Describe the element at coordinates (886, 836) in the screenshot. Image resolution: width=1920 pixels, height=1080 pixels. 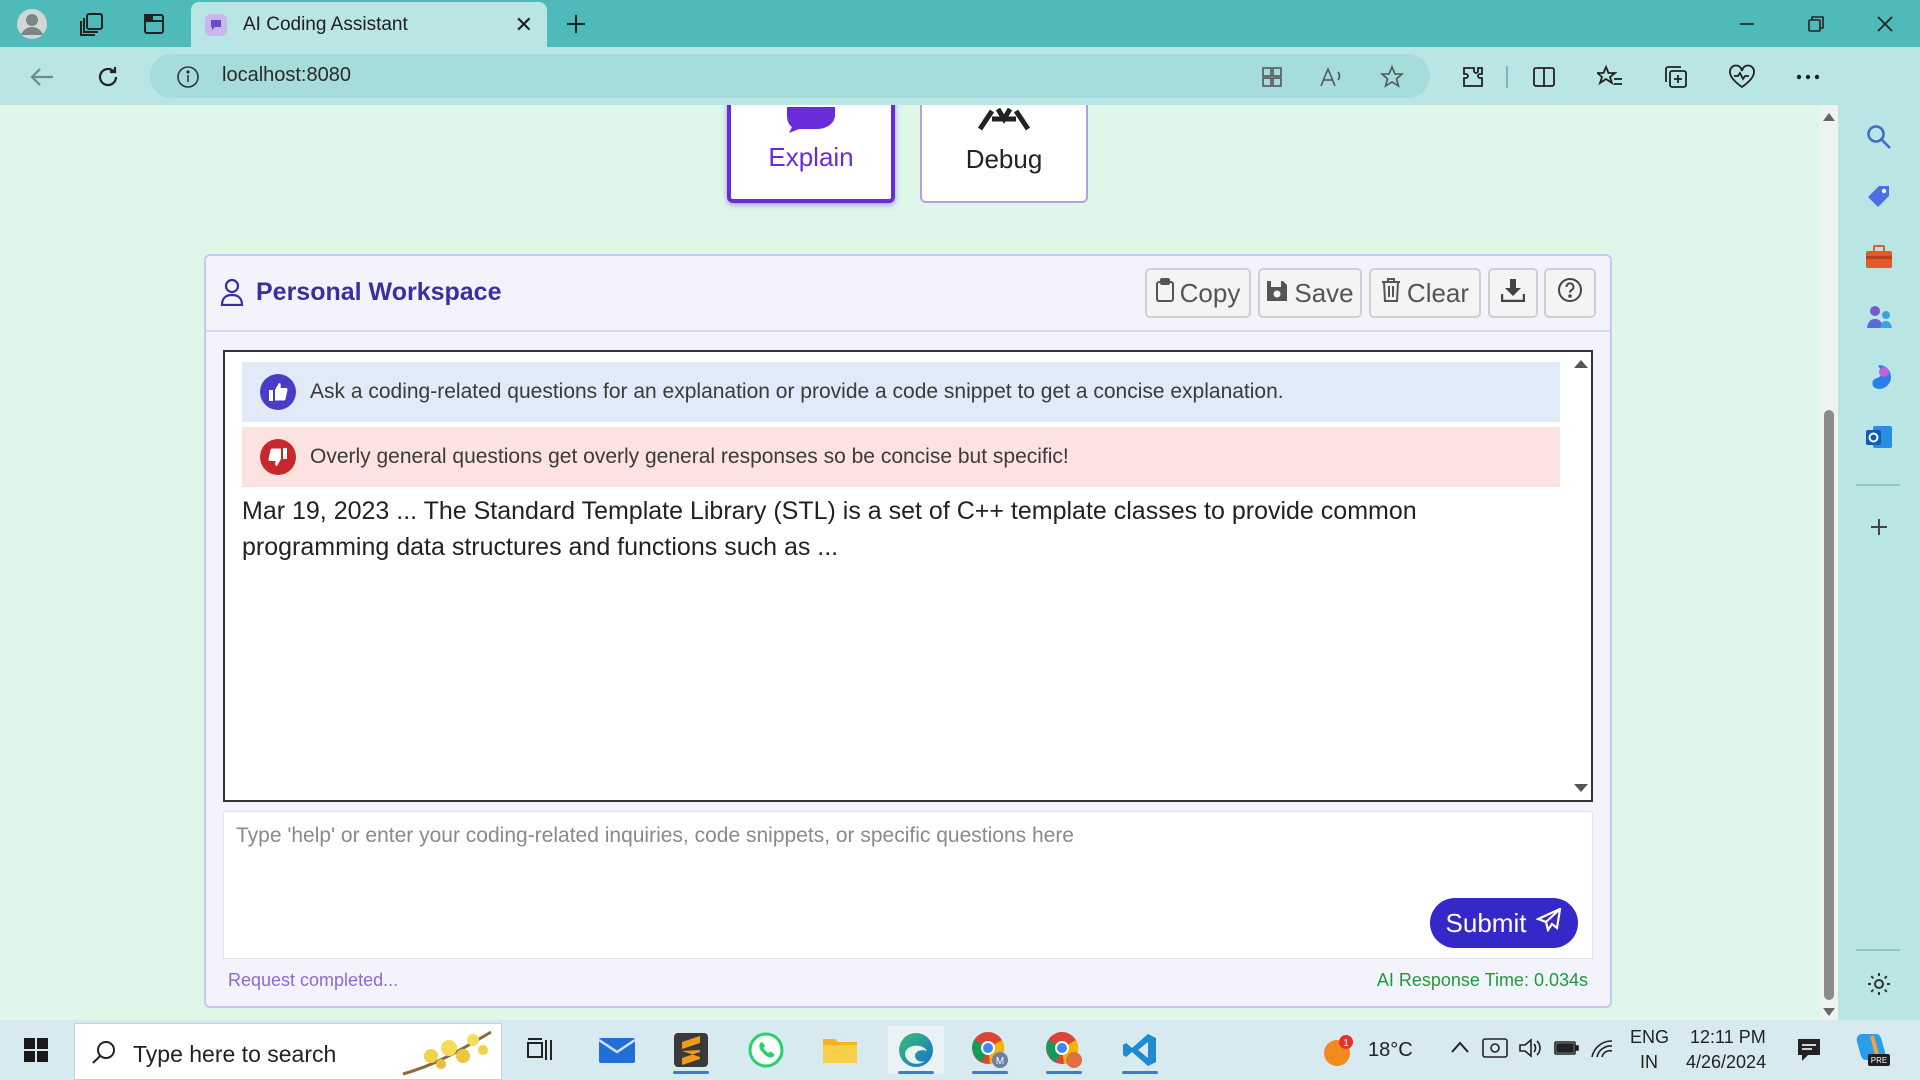
I see `query-input` at that location.